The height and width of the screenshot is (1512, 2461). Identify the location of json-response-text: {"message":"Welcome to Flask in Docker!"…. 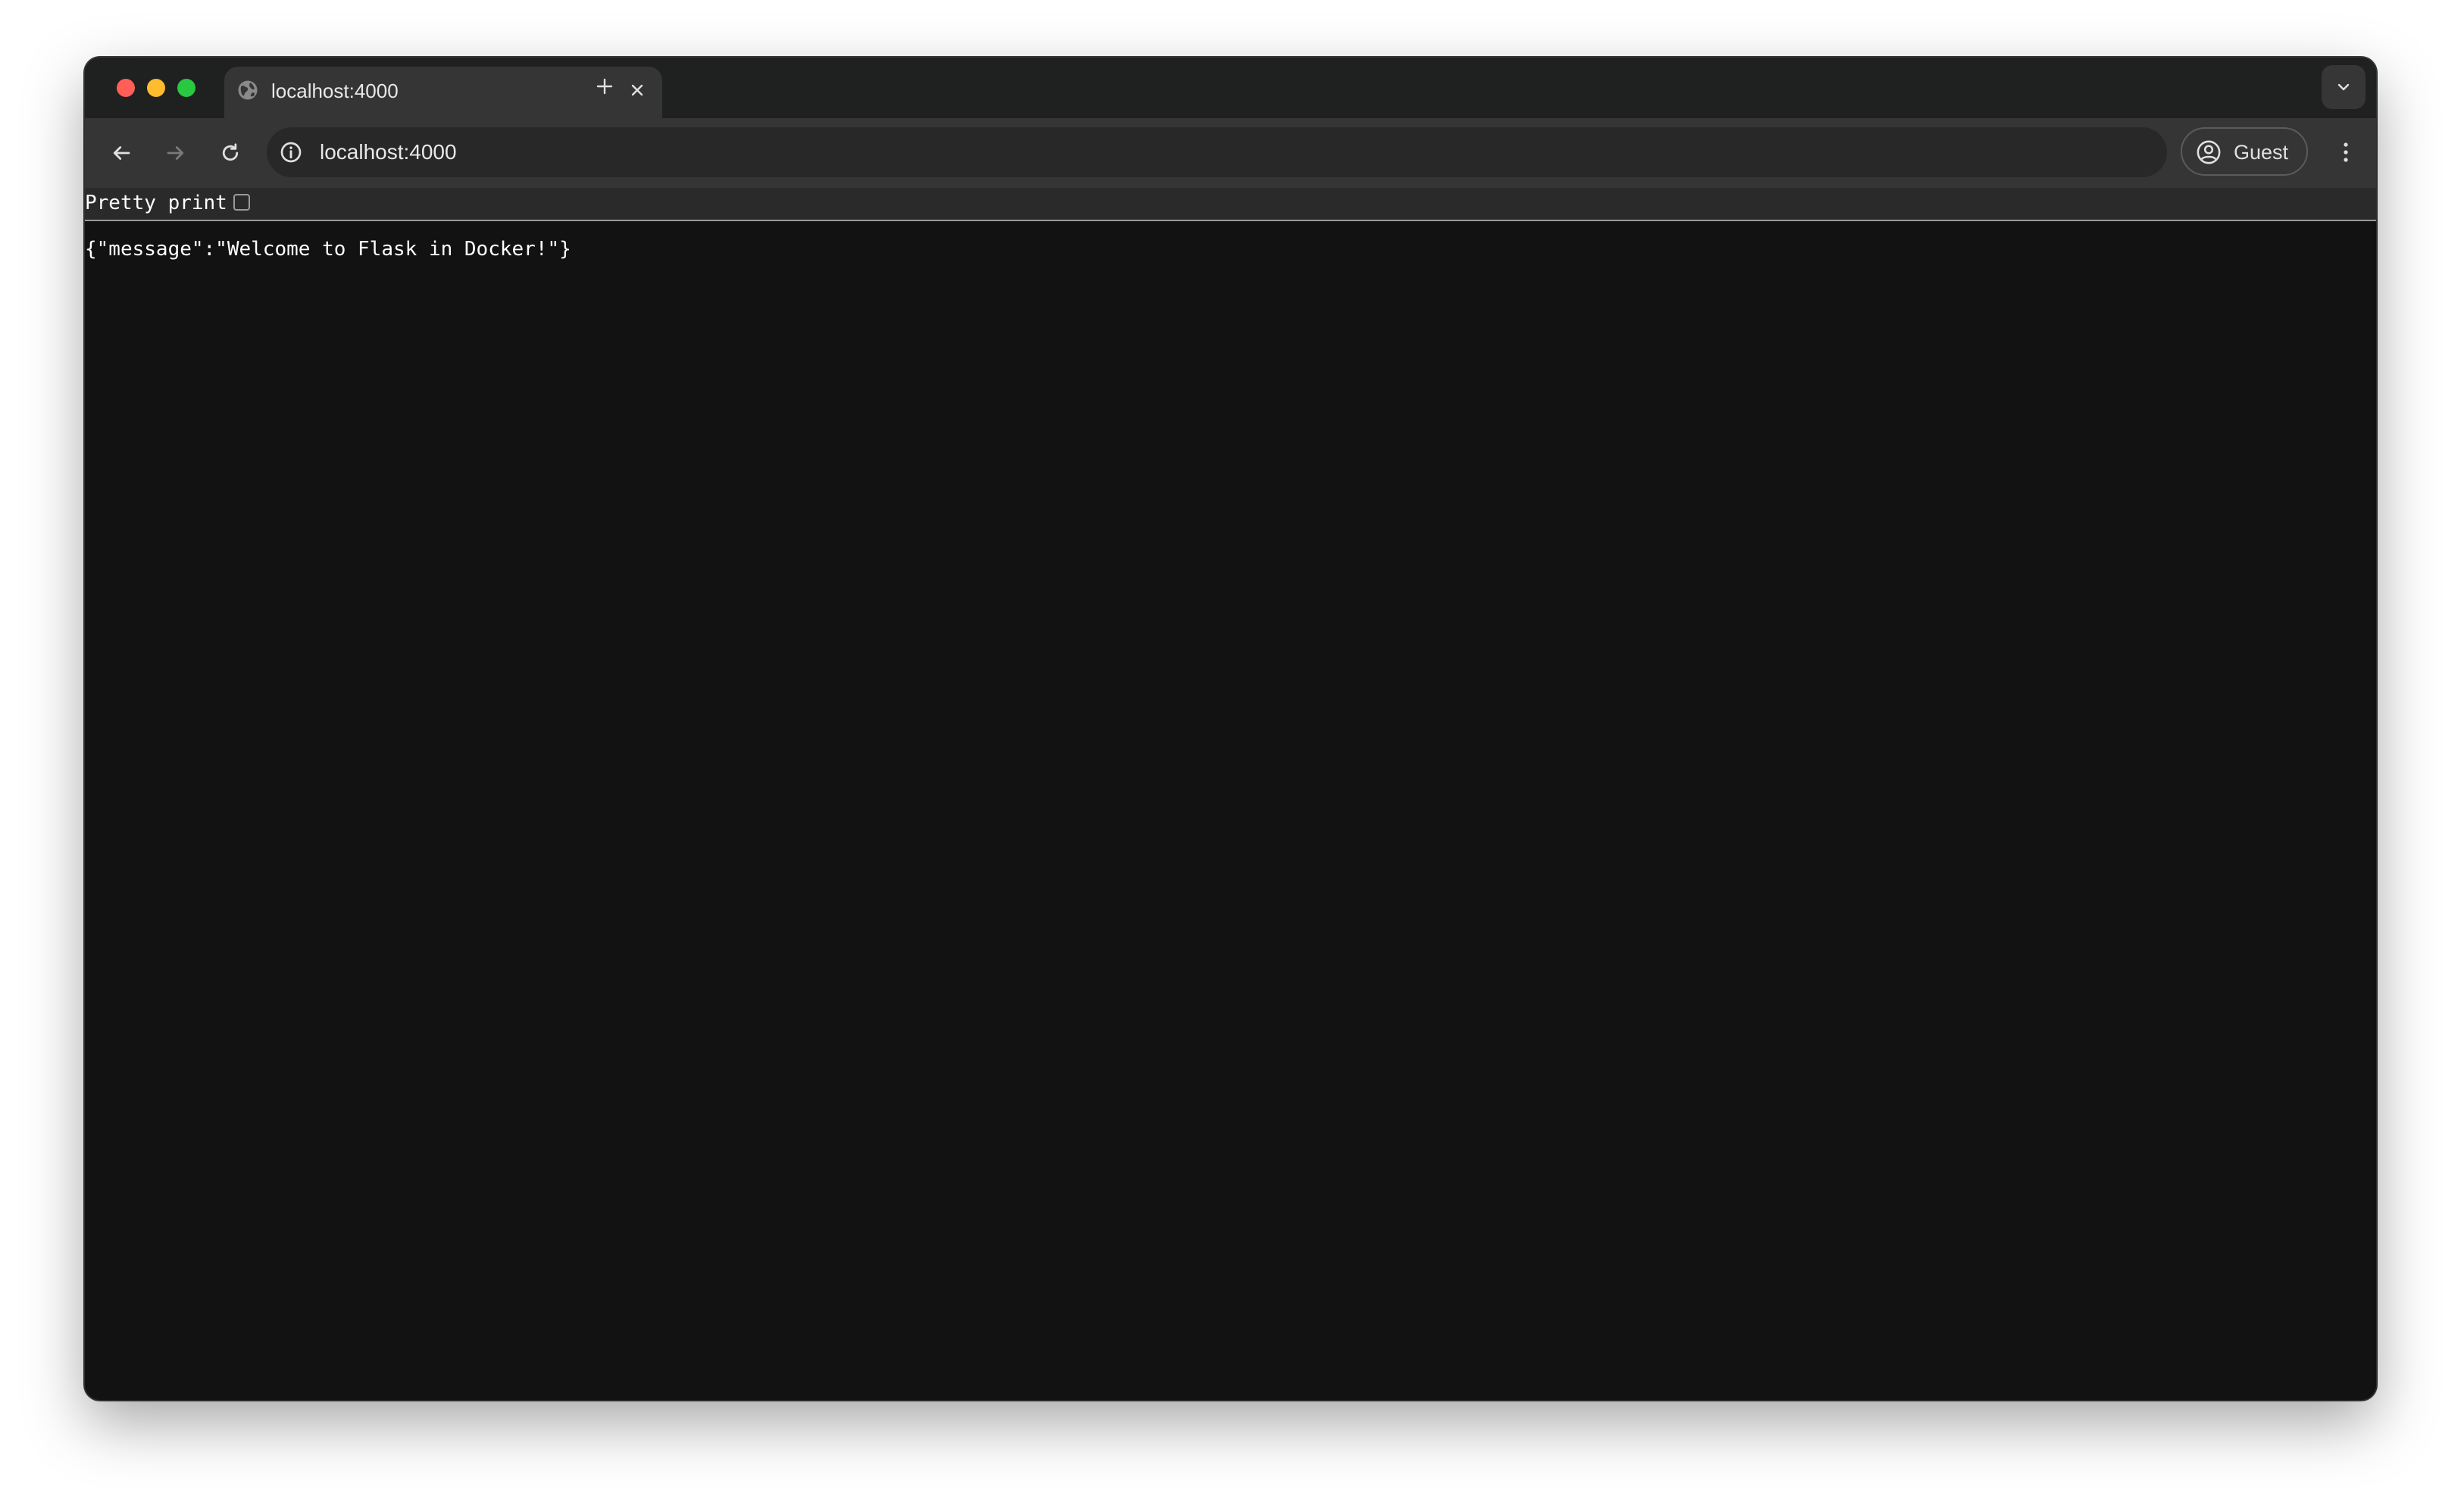
(328, 249).